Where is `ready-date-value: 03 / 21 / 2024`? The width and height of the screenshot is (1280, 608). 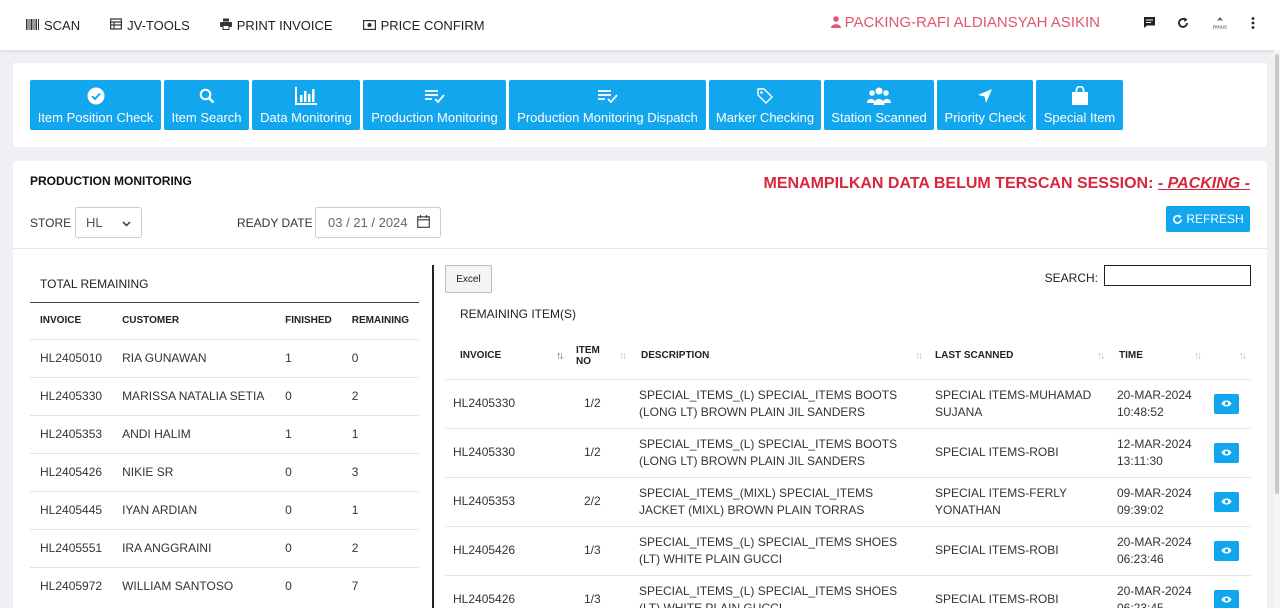
ready-date-value: 03 / 21 / 2024 is located at coordinates (368, 222).